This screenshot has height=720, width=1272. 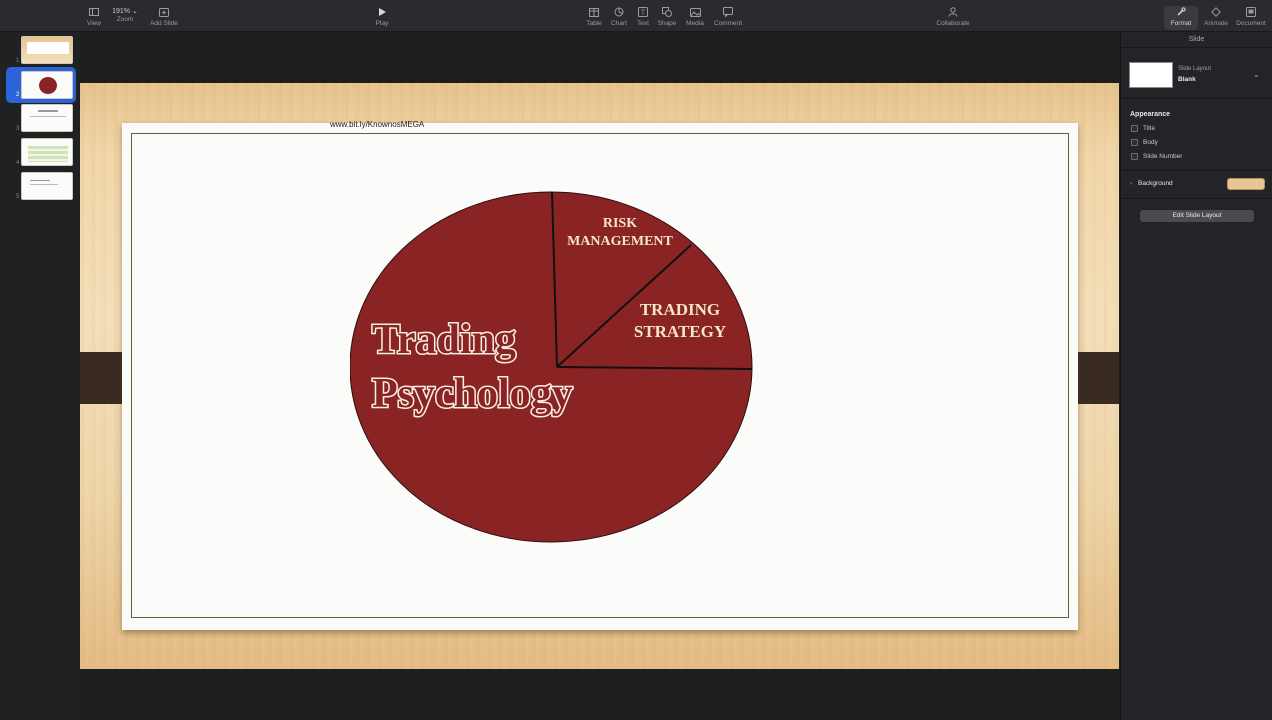 I want to click on paintbrush-icon, so click(x=1181, y=12).